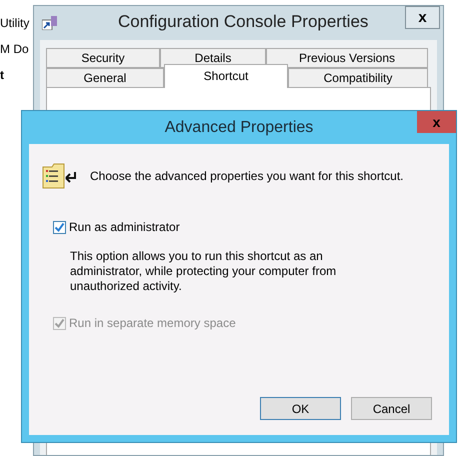 Image resolution: width=474 pixels, height=456 pixels. Describe the element at coordinates (358, 78) in the screenshot. I see `tab: Compatibility` at that location.